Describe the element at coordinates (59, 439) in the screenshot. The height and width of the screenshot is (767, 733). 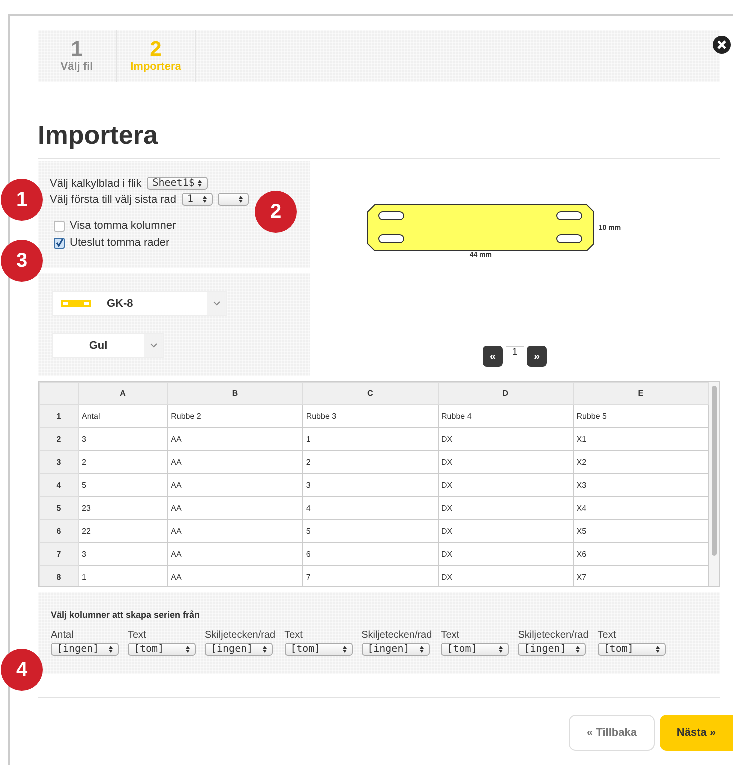
I see `row-number: 2` at that location.